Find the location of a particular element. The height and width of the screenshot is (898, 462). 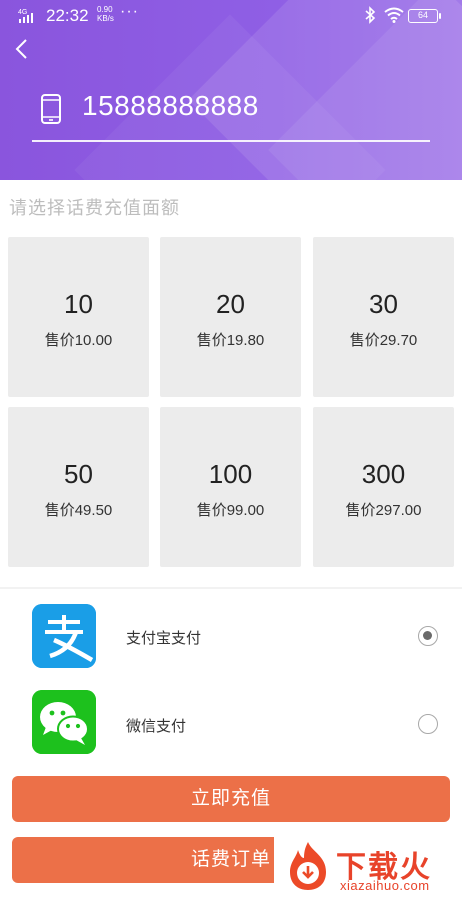

signal-icon: 4G is located at coordinates (28, 18).